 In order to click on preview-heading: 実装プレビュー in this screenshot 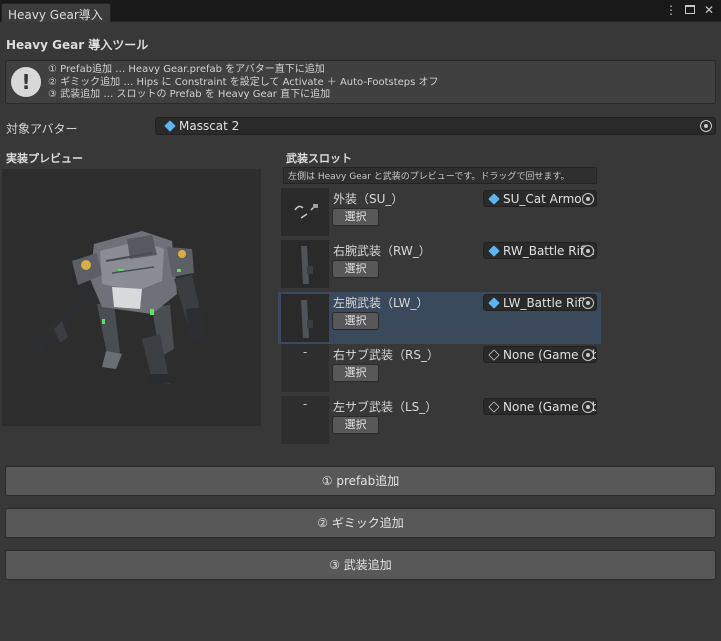, I will do `click(44, 158)`.